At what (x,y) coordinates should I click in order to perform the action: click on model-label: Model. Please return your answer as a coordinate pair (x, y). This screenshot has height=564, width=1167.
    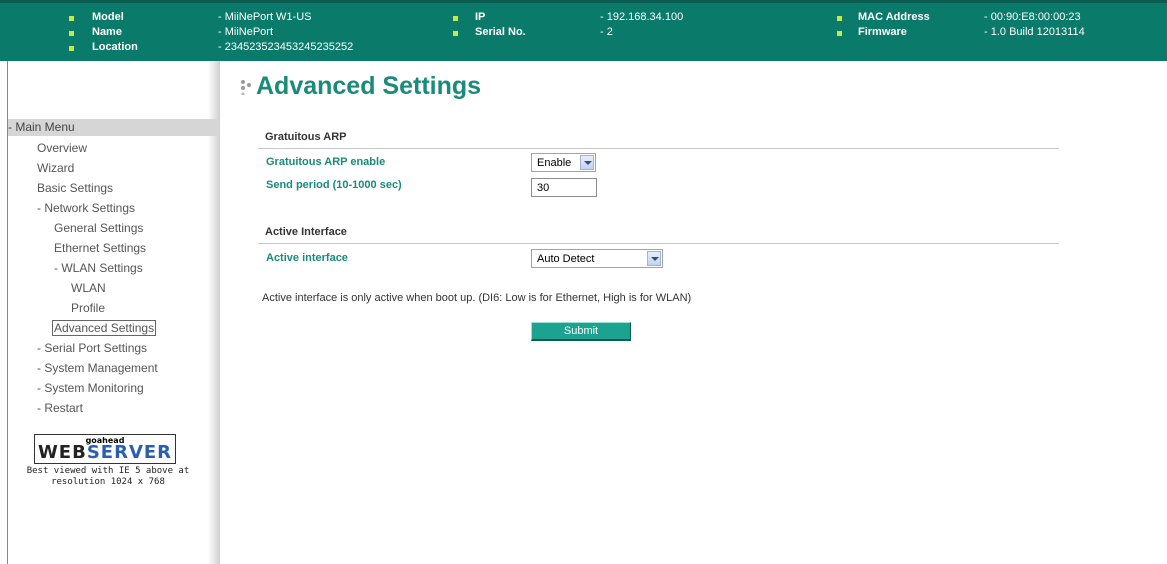
    Looking at the image, I should click on (108, 17).